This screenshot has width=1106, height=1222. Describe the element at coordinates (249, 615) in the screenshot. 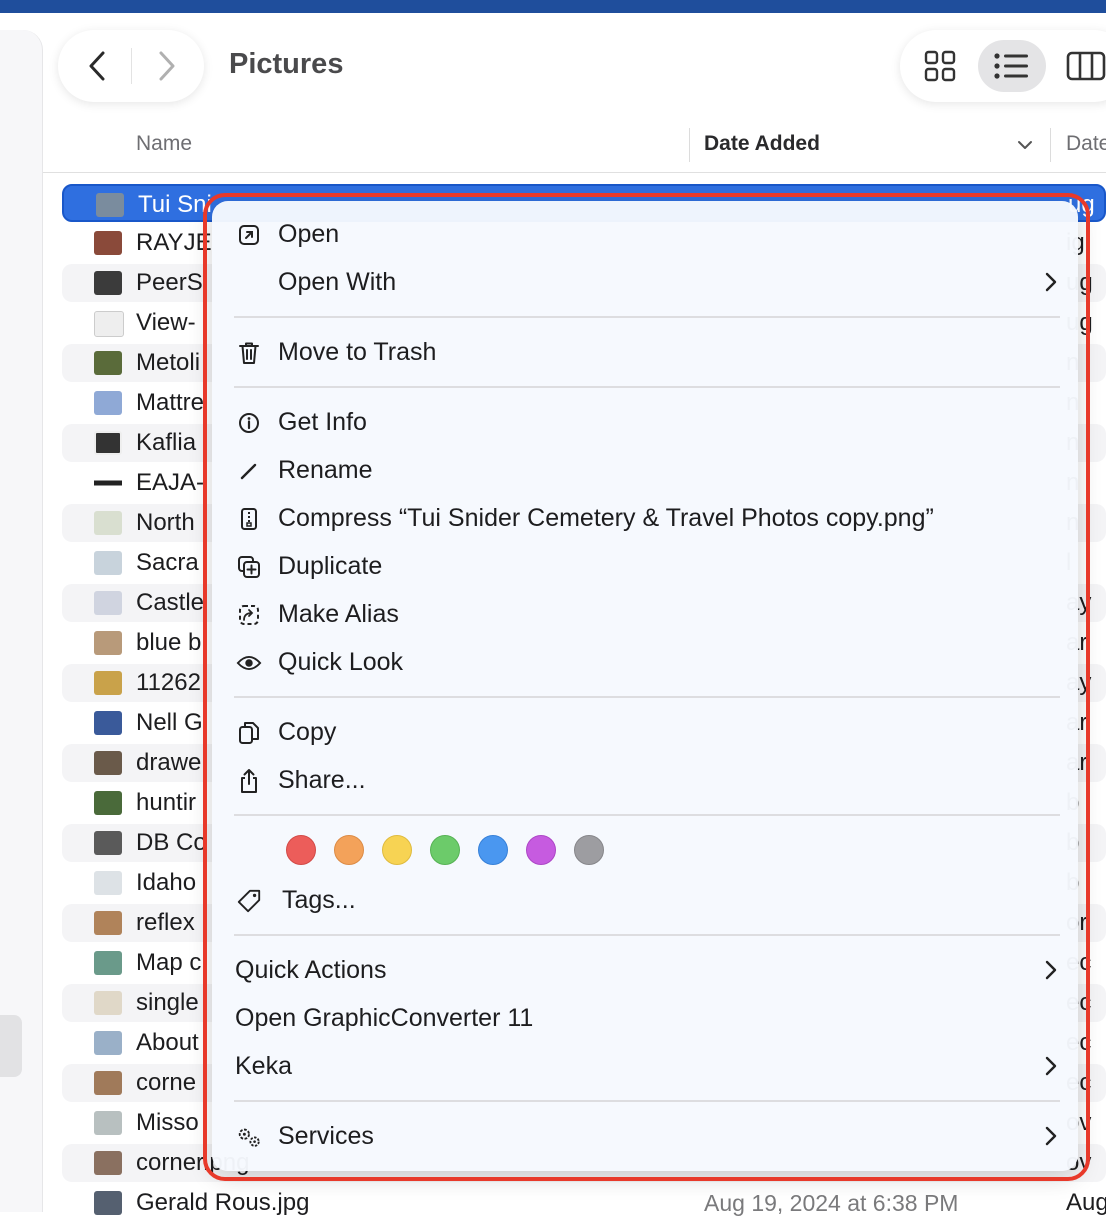

I see `alias-icon` at that location.